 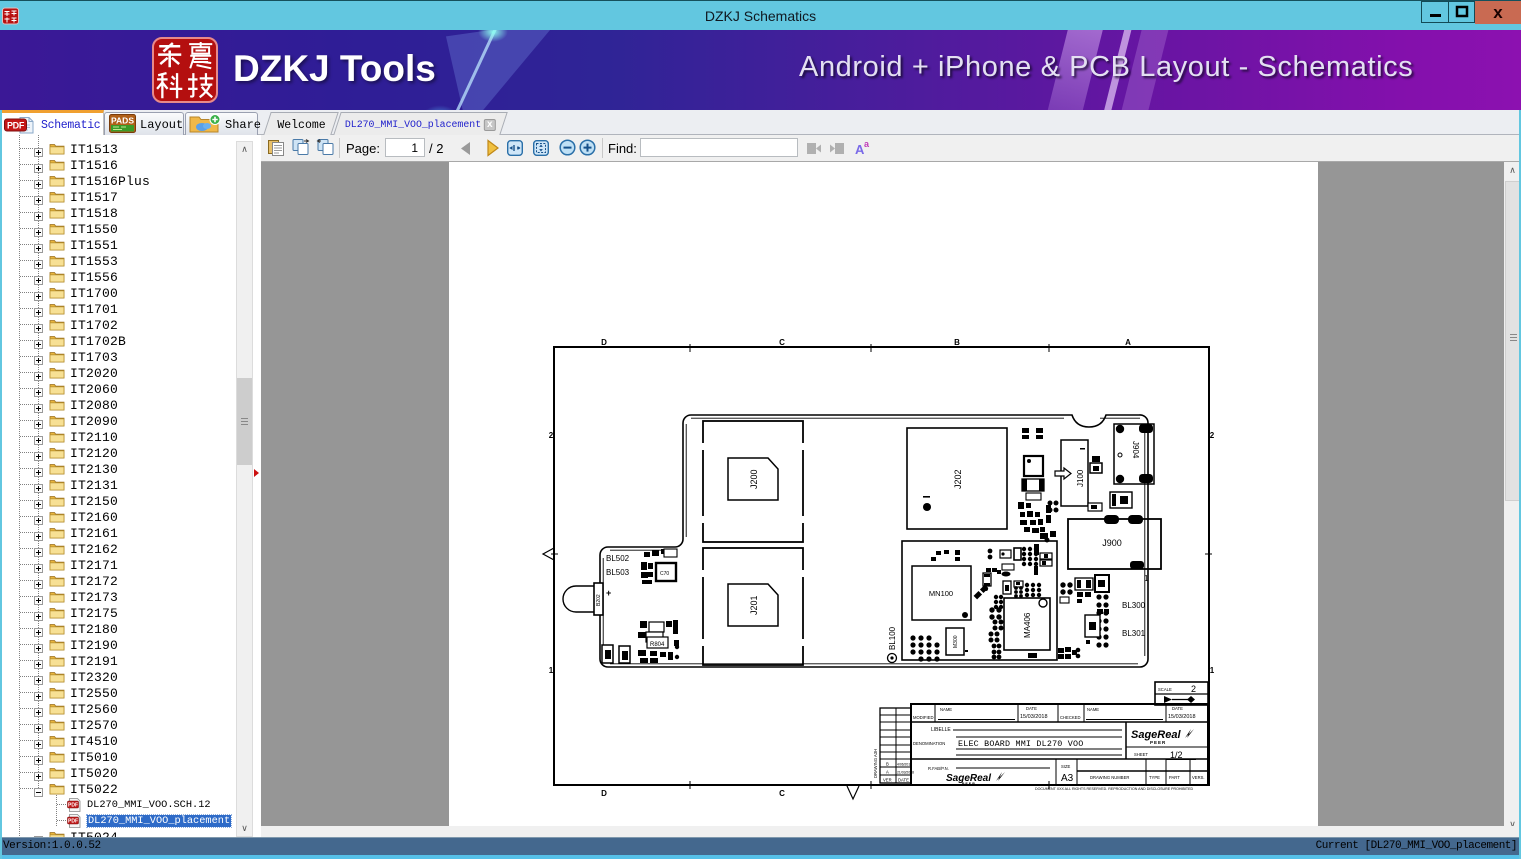 What do you see at coordinates (1176, 755) in the screenshot?
I see `svg-text: 1/2` at bounding box center [1176, 755].